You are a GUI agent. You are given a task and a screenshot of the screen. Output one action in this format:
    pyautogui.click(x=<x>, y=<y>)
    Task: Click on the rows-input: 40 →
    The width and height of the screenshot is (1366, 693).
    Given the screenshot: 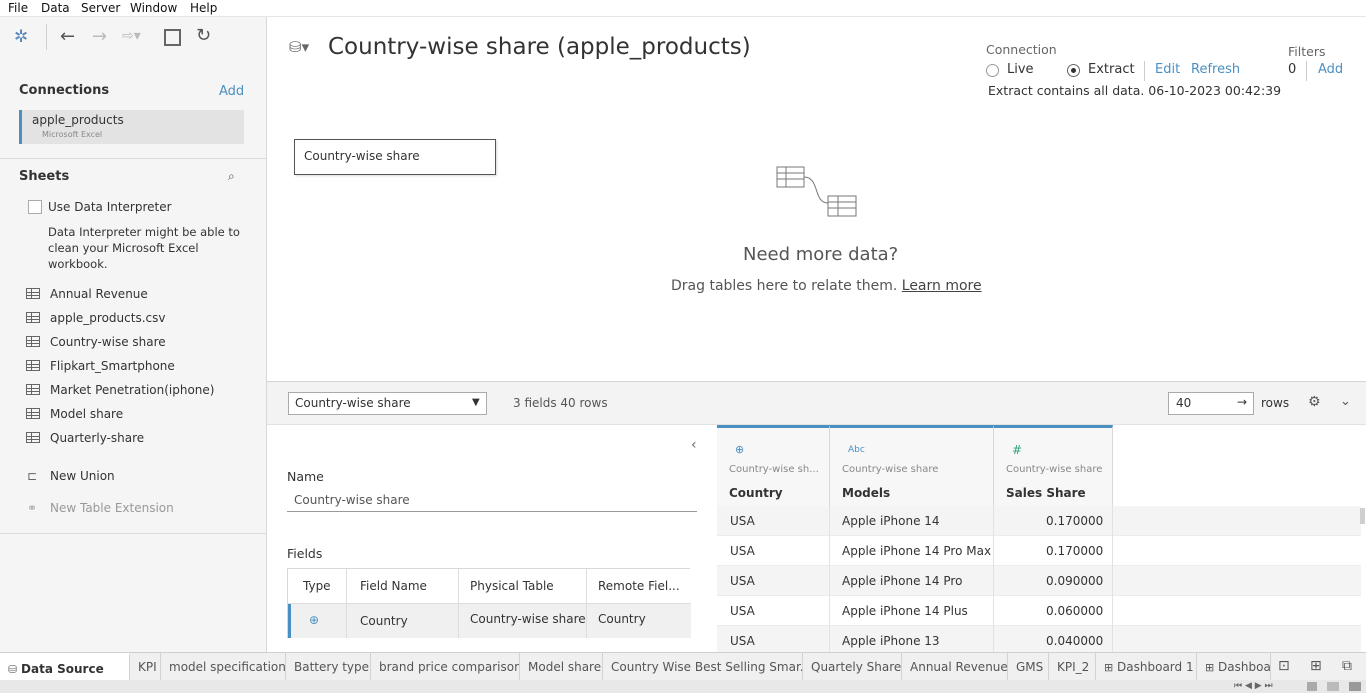 What is the action you would take?
    pyautogui.click(x=1211, y=403)
    